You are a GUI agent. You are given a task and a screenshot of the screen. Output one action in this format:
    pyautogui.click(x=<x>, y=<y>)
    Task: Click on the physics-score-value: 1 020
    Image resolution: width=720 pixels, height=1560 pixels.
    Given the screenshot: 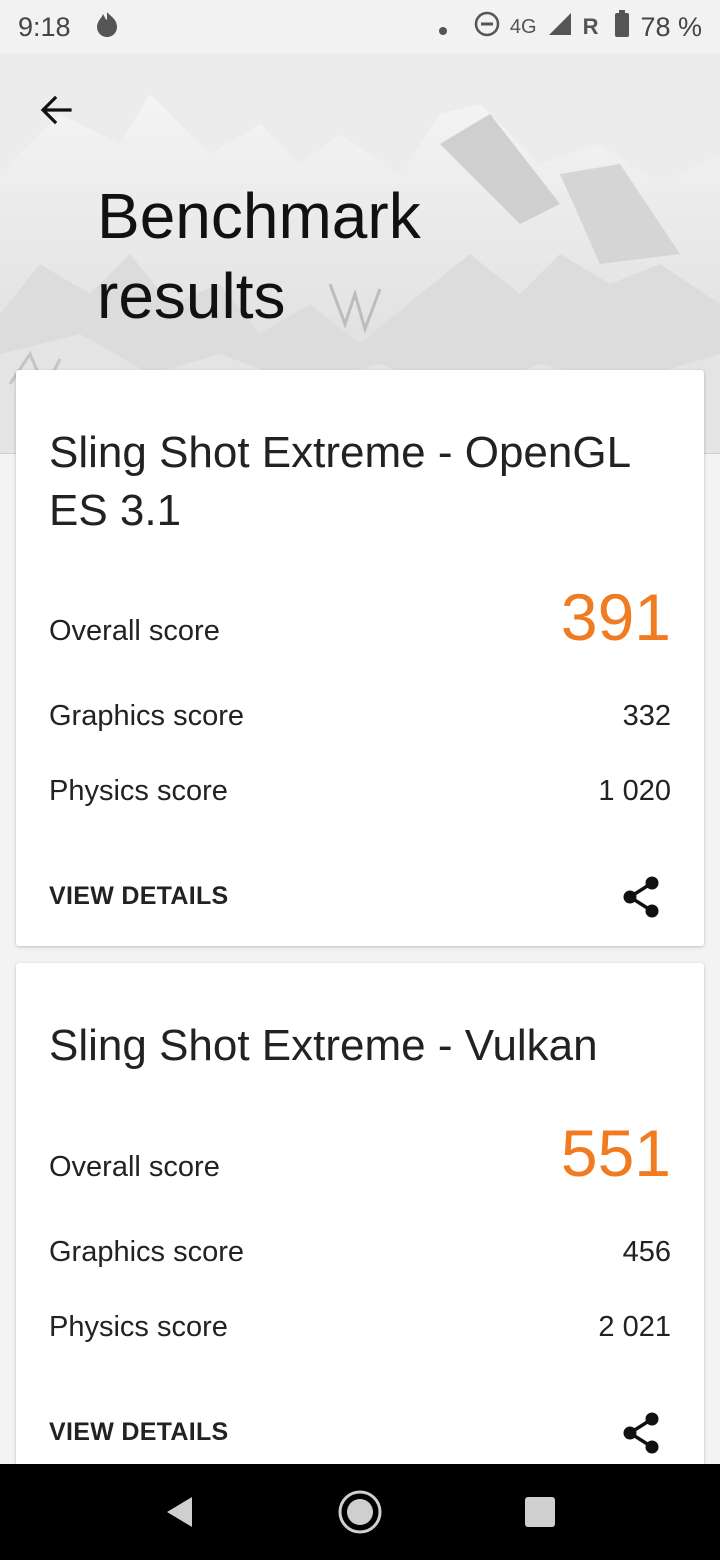 What is the action you would take?
    pyautogui.click(x=634, y=791)
    